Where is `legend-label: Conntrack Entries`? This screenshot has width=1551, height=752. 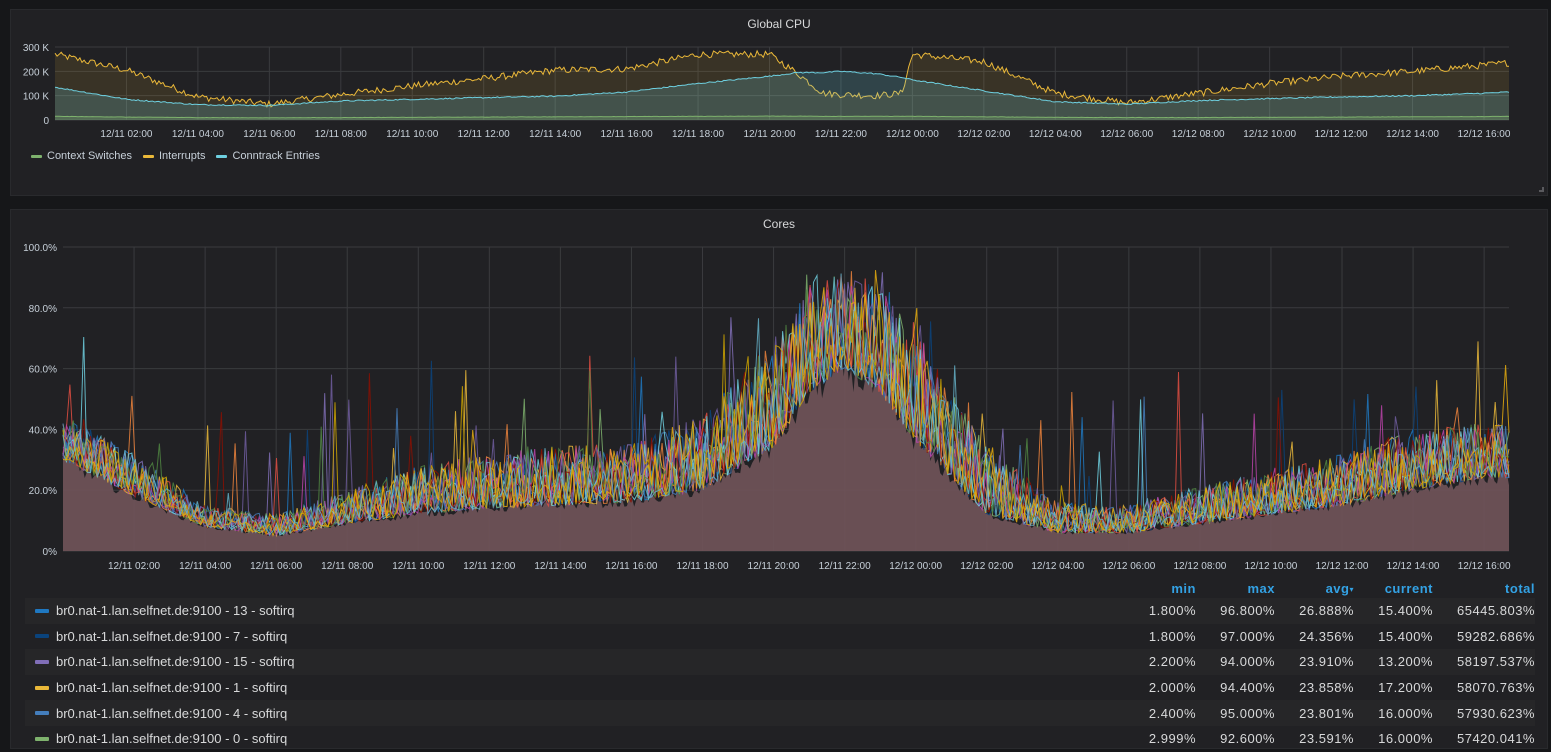 legend-label: Conntrack Entries is located at coordinates (276, 156).